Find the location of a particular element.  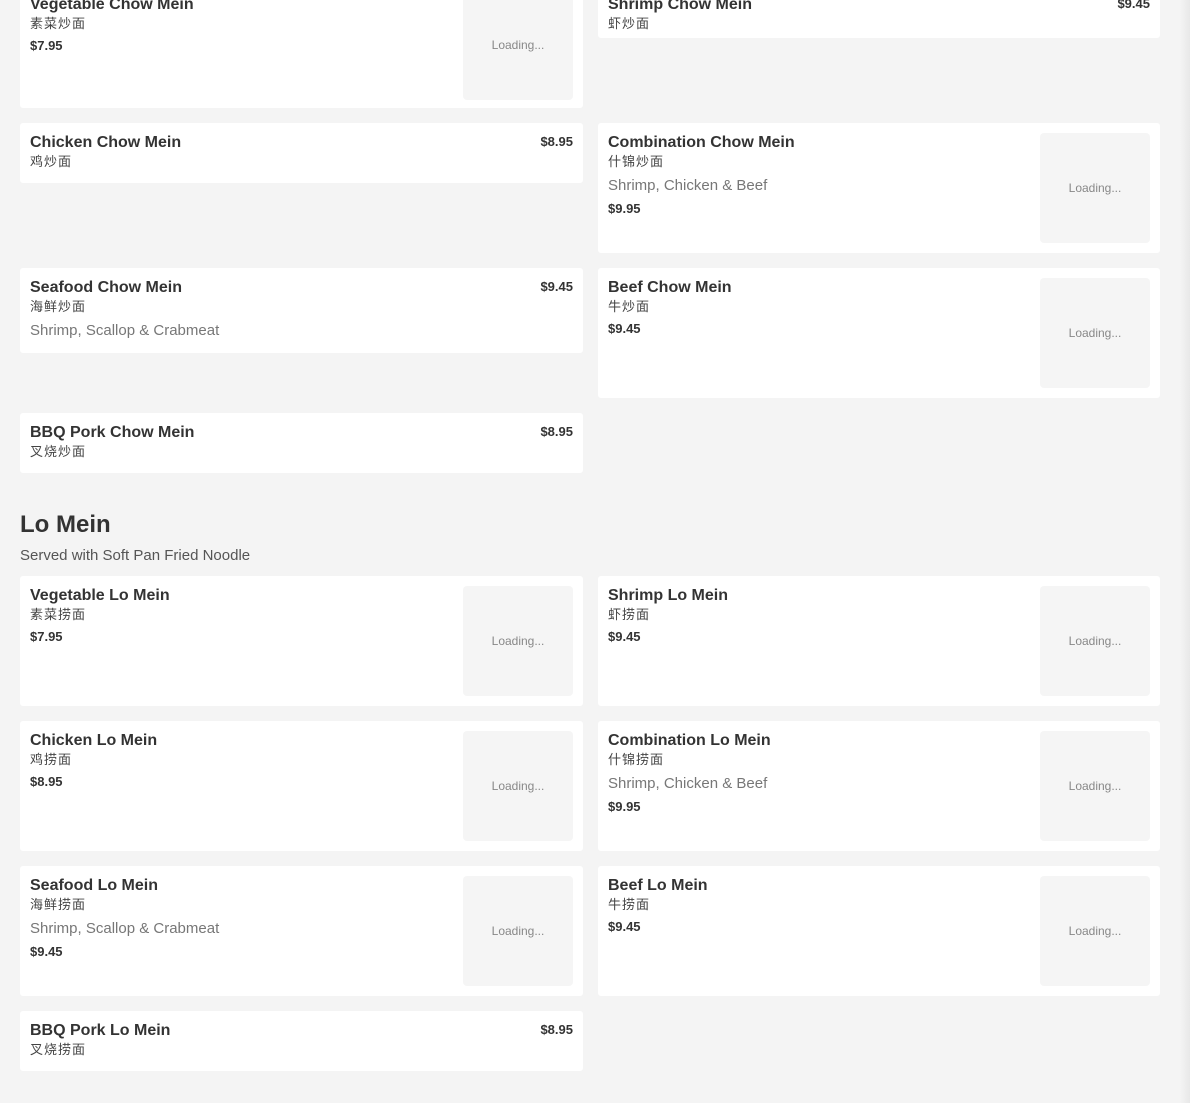

item-chinese-name: 鸡炒面 is located at coordinates (51, 161).